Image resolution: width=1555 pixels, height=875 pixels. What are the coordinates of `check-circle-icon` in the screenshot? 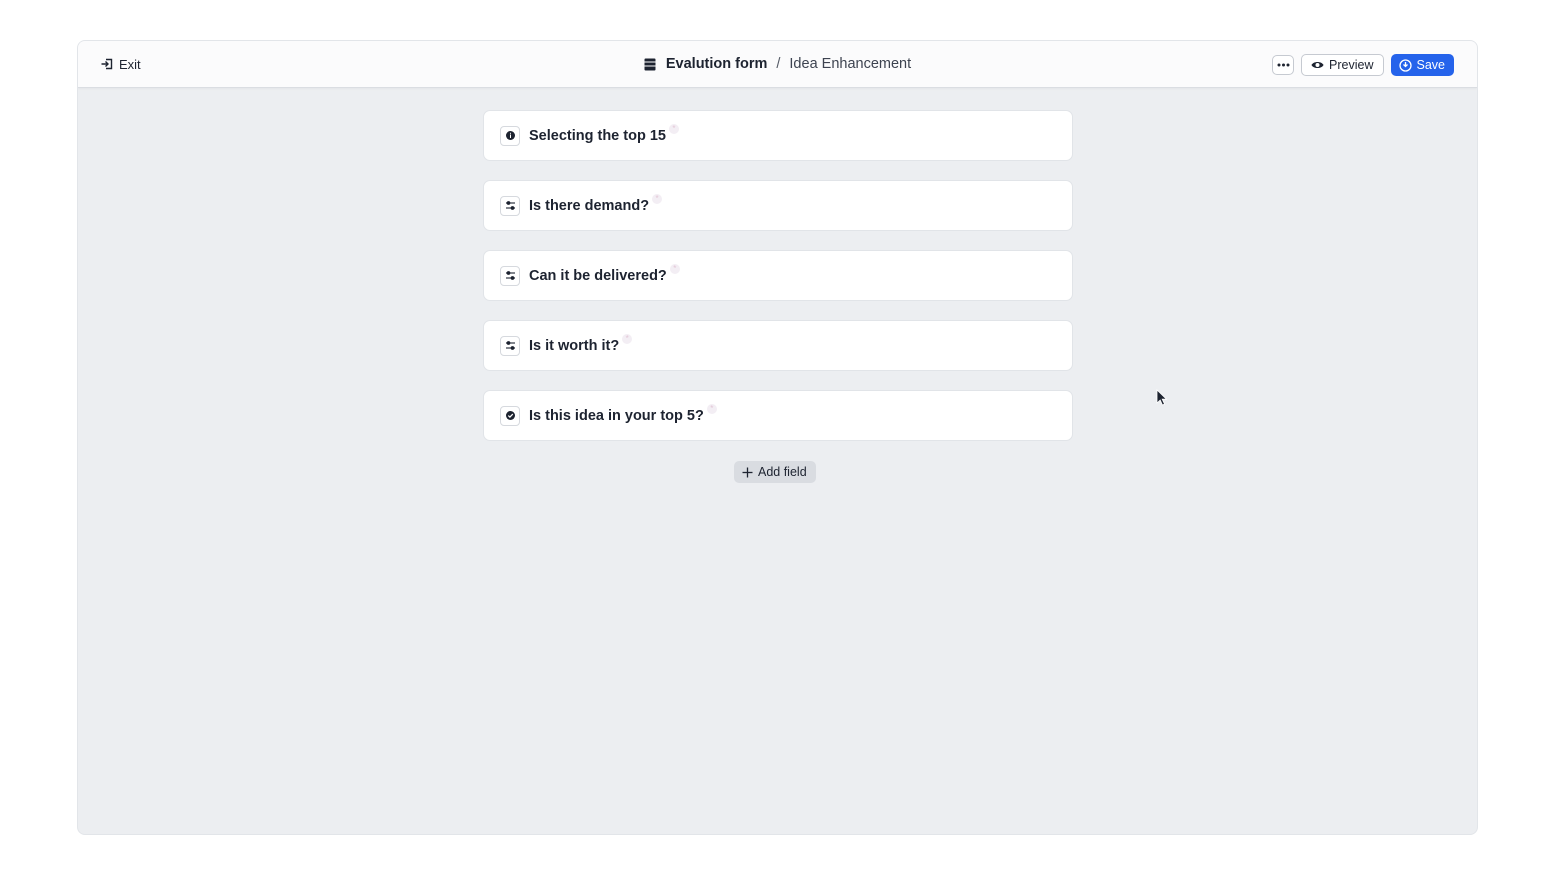 It's located at (510, 415).